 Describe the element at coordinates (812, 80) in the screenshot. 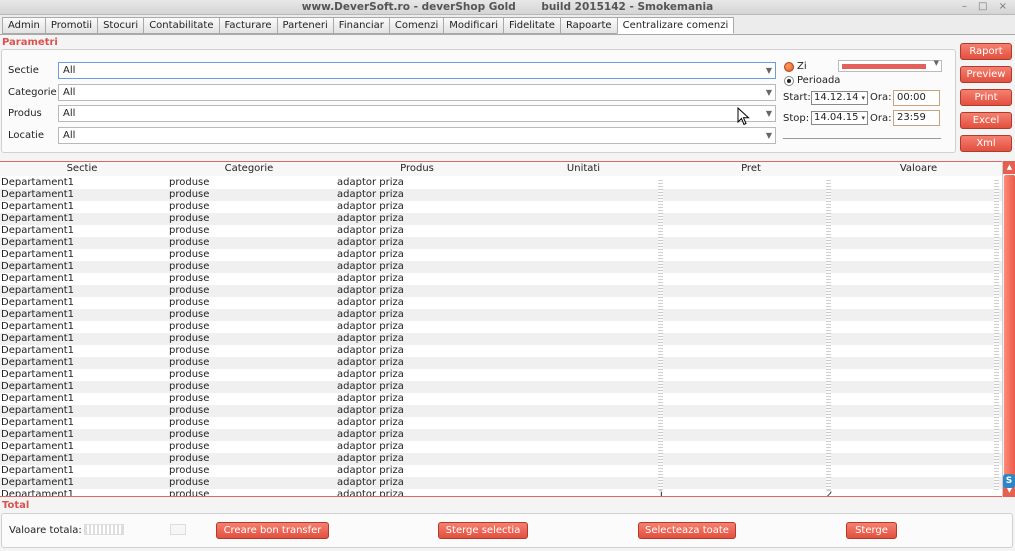

I see `radio-perioada: Perioada` at that location.